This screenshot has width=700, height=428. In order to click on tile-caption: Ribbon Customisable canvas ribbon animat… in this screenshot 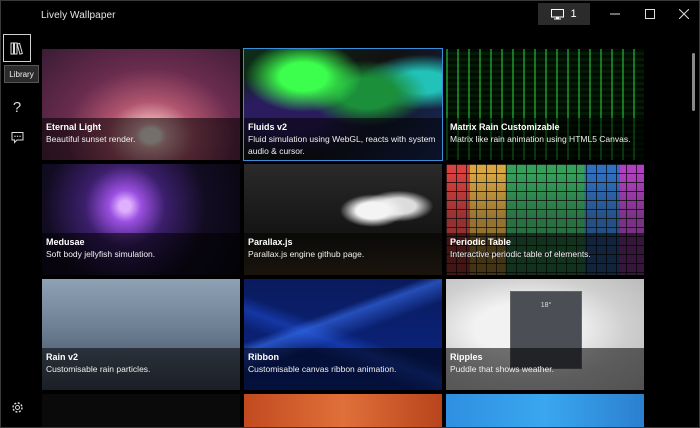, I will do `click(343, 369)`.